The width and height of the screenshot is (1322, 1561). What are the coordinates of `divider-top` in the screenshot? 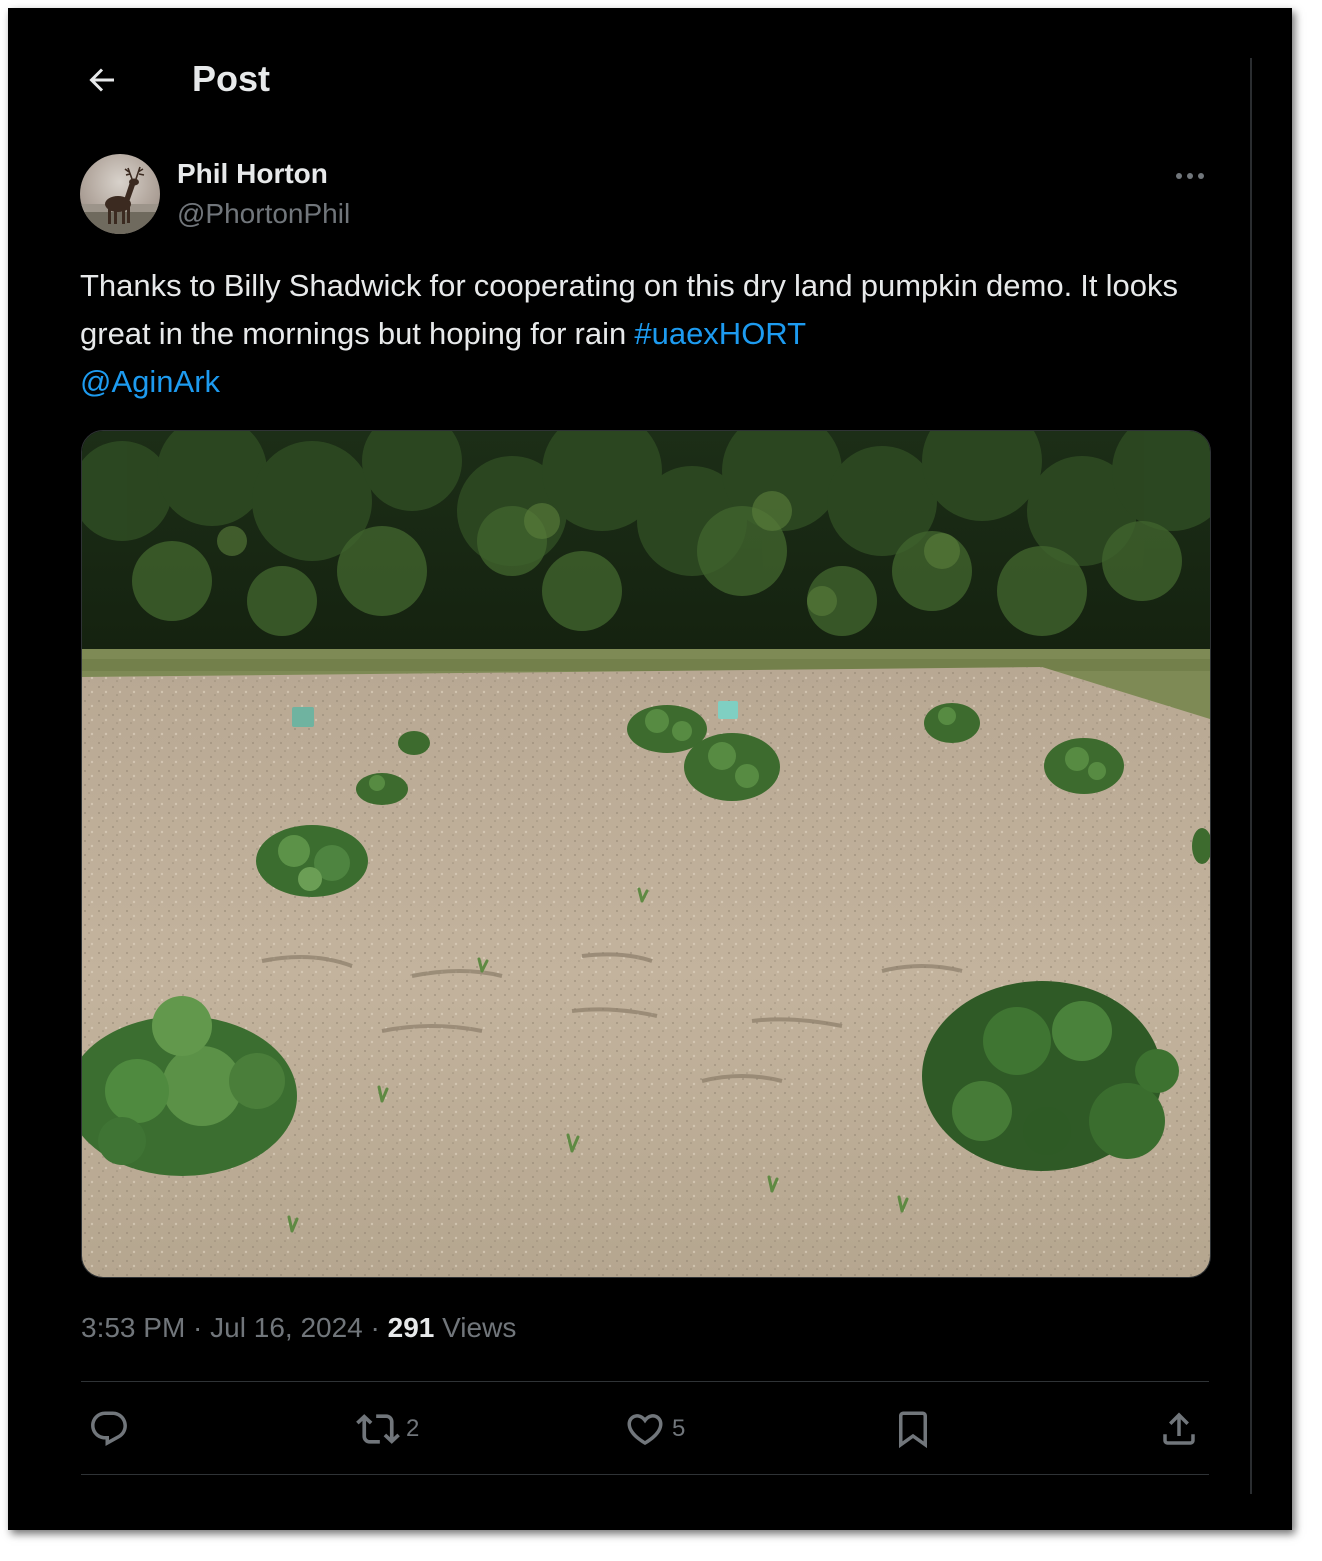 It's located at (645, 1381).